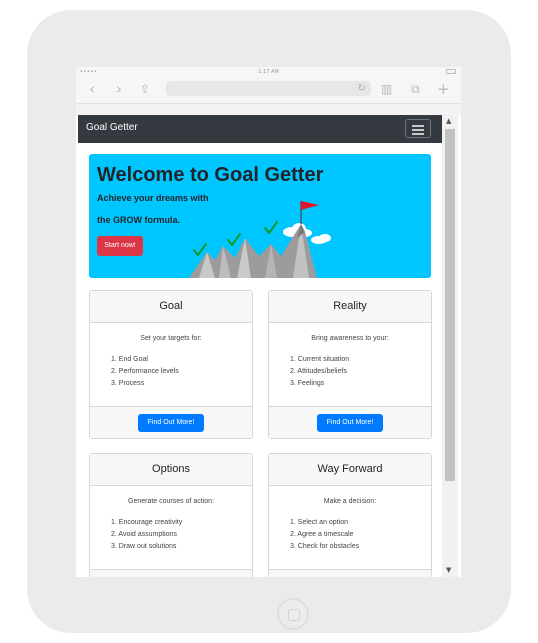 The image size is (538, 643). I want to click on navbar: Goal Getter, so click(260, 129).